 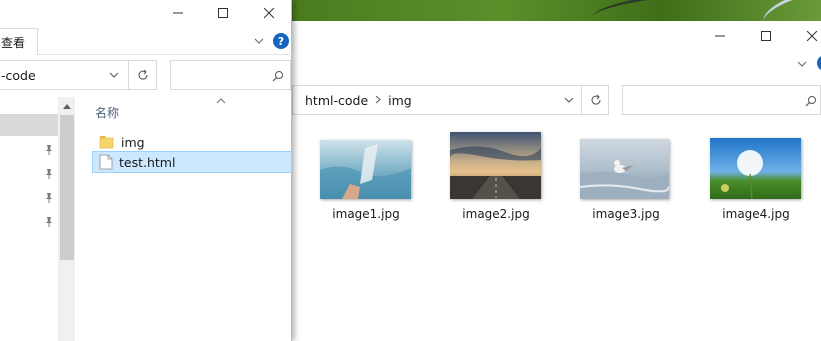 What do you see at coordinates (18, 75) in the screenshot?
I see `breadcrumb-html-code: -code` at bounding box center [18, 75].